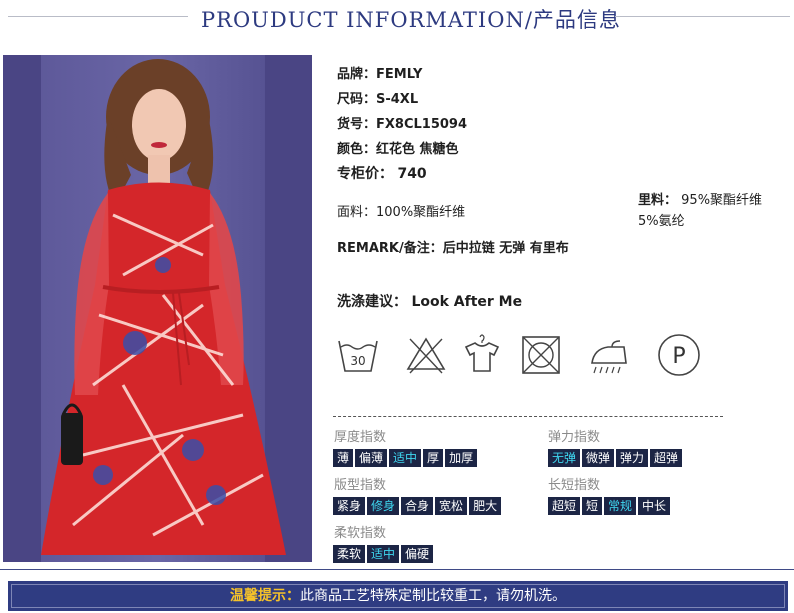  I want to click on fabric-field: 面料：100%聚酯纤维, so click(401, 212).